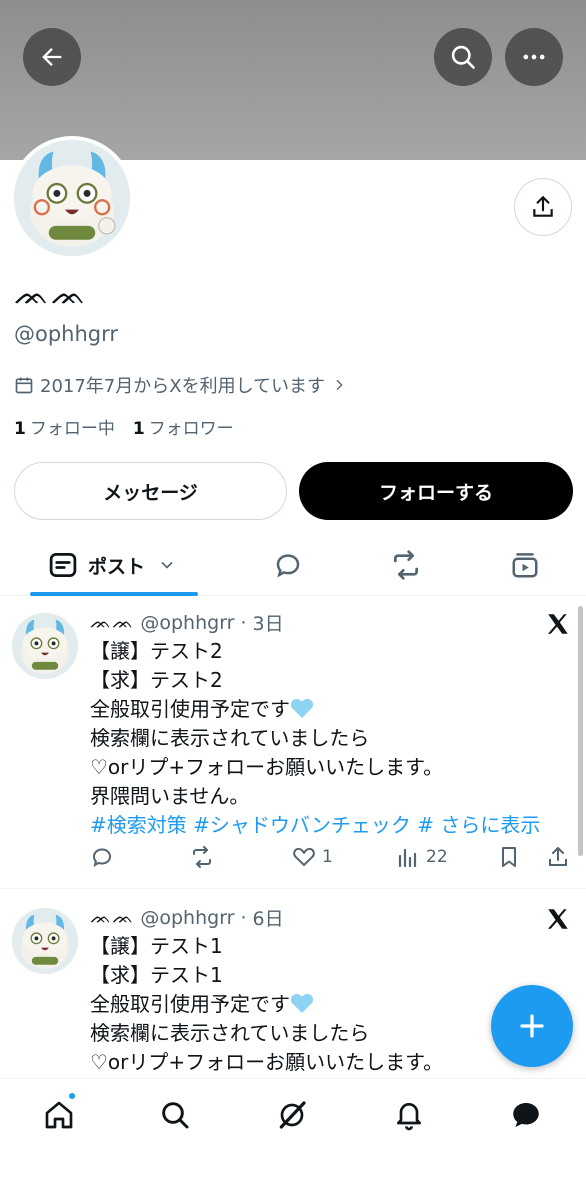 Image resolution: width=586 pixels, height=1200 pixels. Describe the element at coordinates (156, 651) in the screenshot. I see `post-line: 【譲】テスト2` at that location.